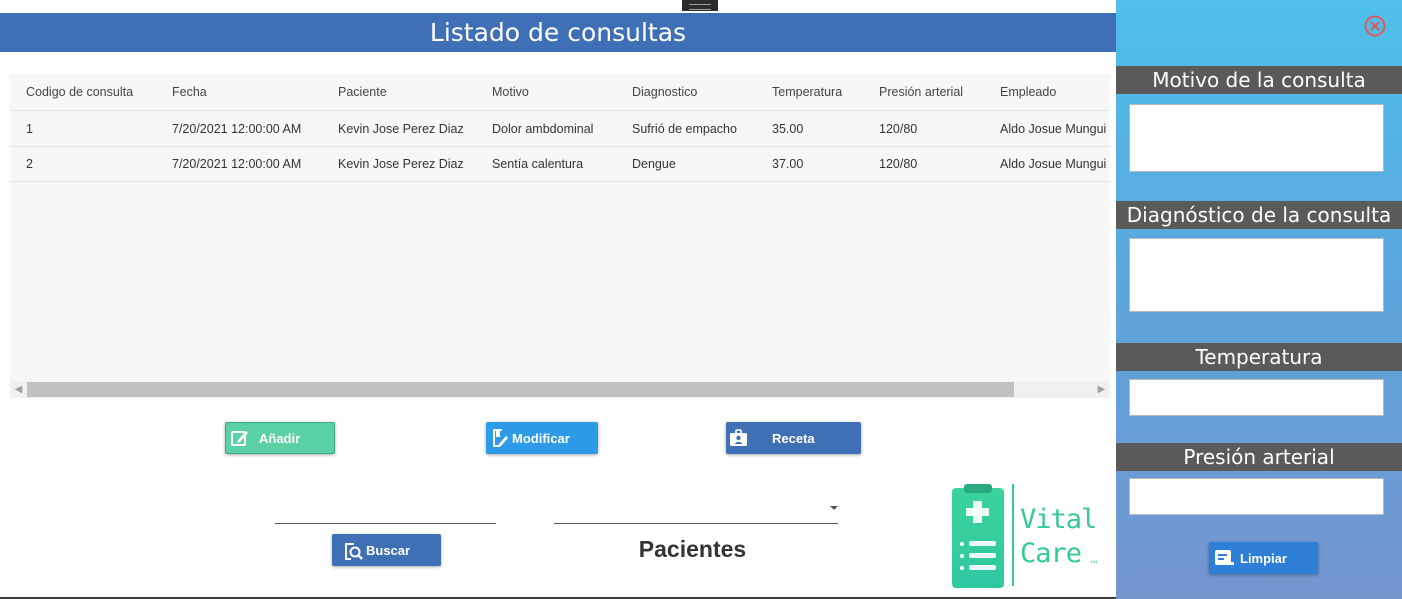 The width and height of the screenshot is (1402, 599). I want to click on add-button: Añadir, so click(280, 438).